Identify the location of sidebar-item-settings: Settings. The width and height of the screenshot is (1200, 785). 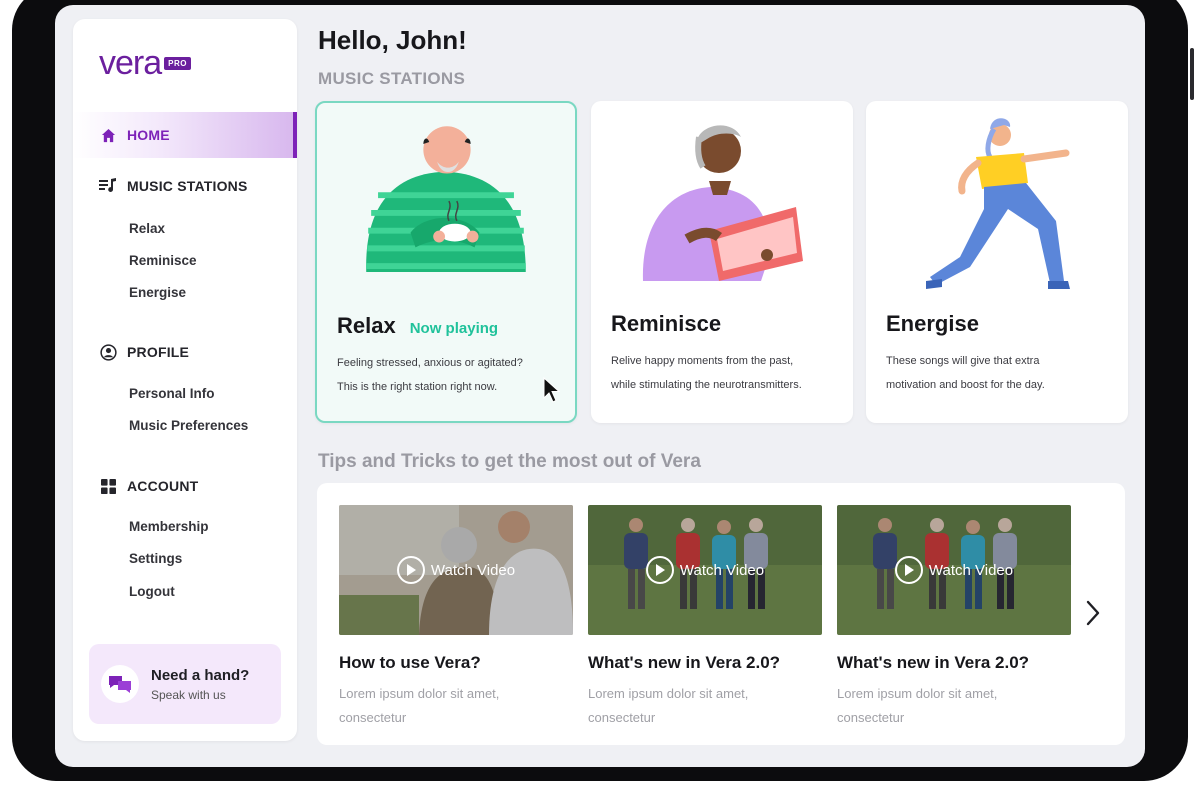
(155, 558).